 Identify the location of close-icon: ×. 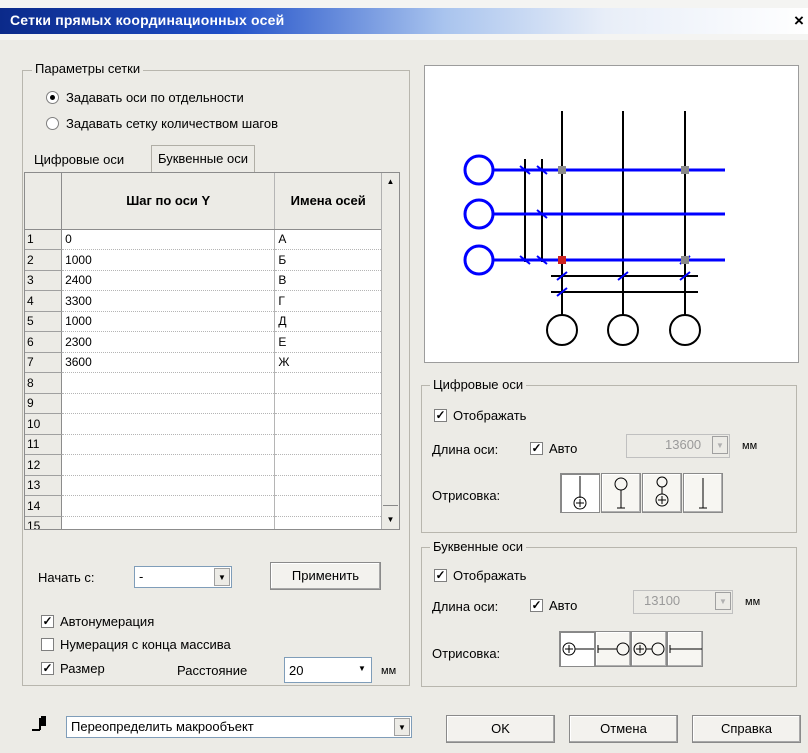
(799, 22).